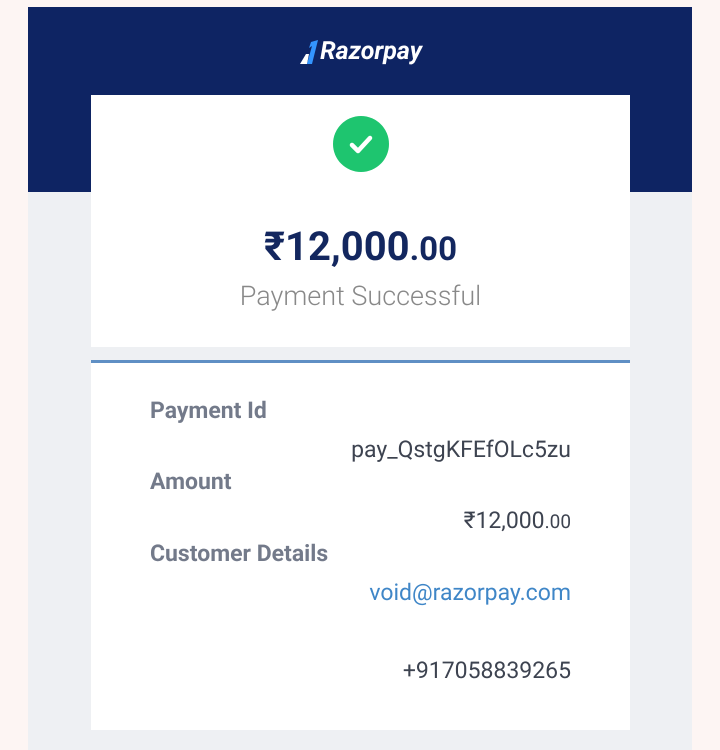  Describe the element at coordinates (239, 554) in the screenshot. I see `detail-label: Customer Details` at that location.